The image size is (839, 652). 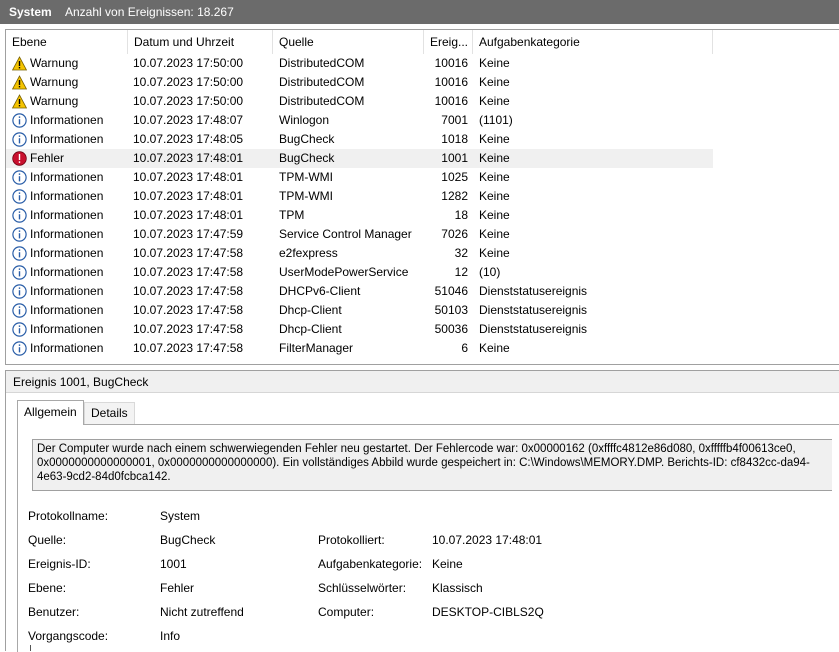 What do you see at coordinates (362, 588) in the screenshot?
I see `label-schluesselwoerter: Schlüsselwörter:` at bounding box center [362, 588].